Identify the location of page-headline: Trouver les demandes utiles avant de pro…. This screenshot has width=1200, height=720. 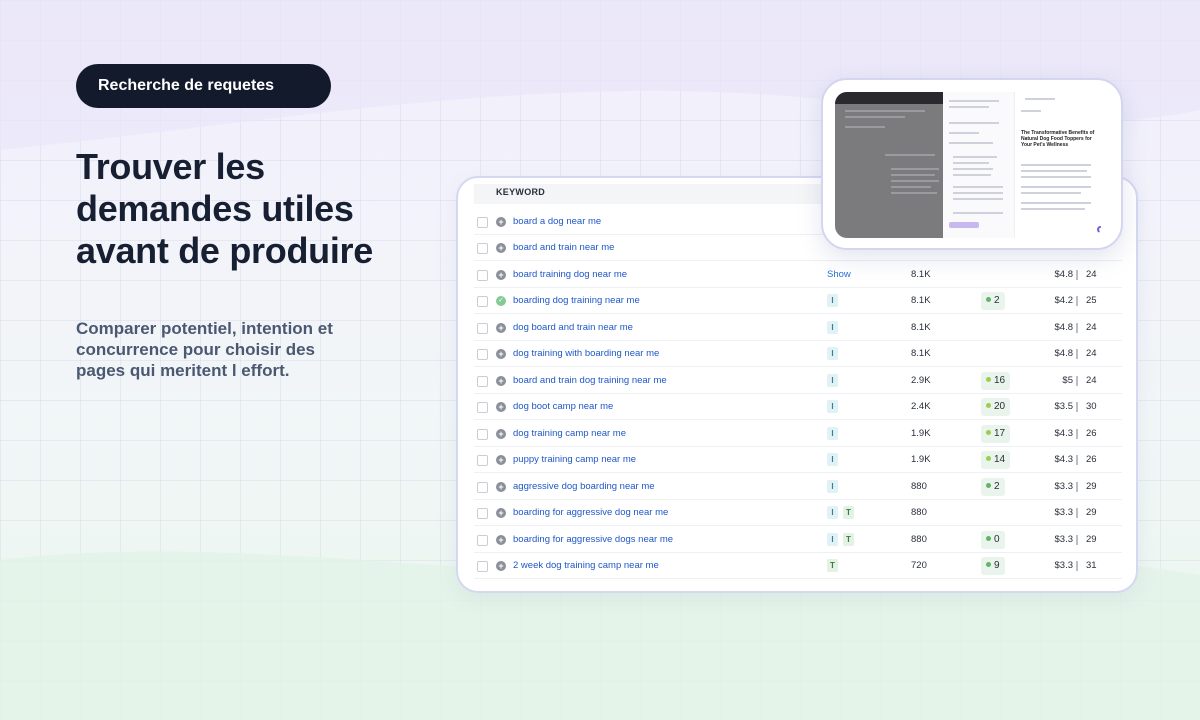
(224, 208).